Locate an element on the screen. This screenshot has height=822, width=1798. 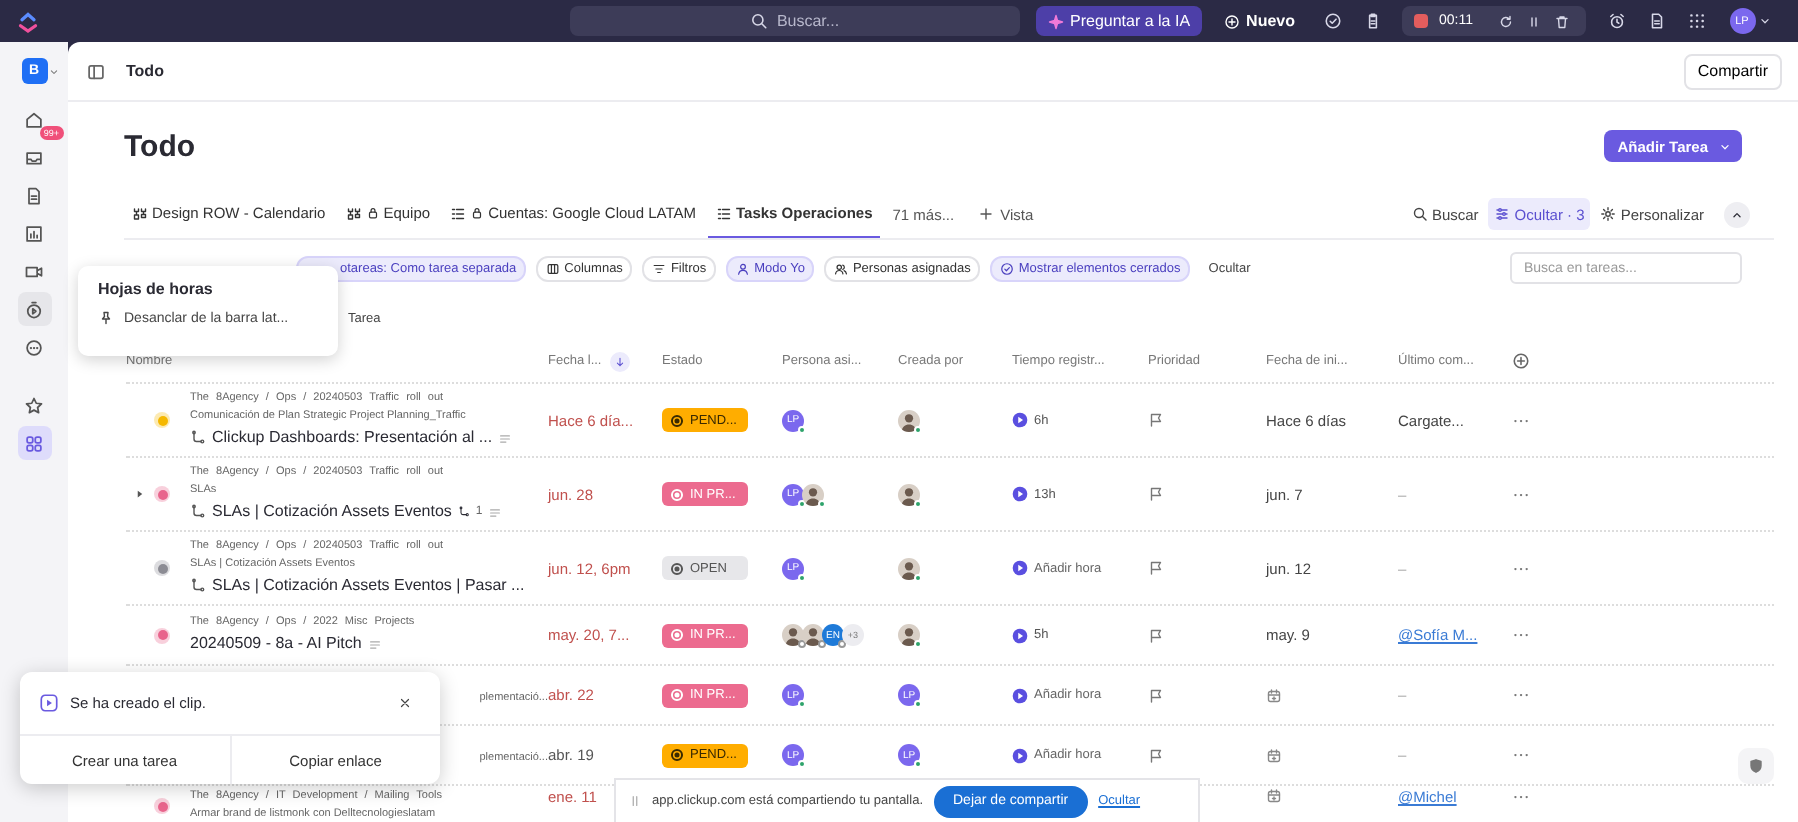
pause-icon is located at coordinates (1533, 21).